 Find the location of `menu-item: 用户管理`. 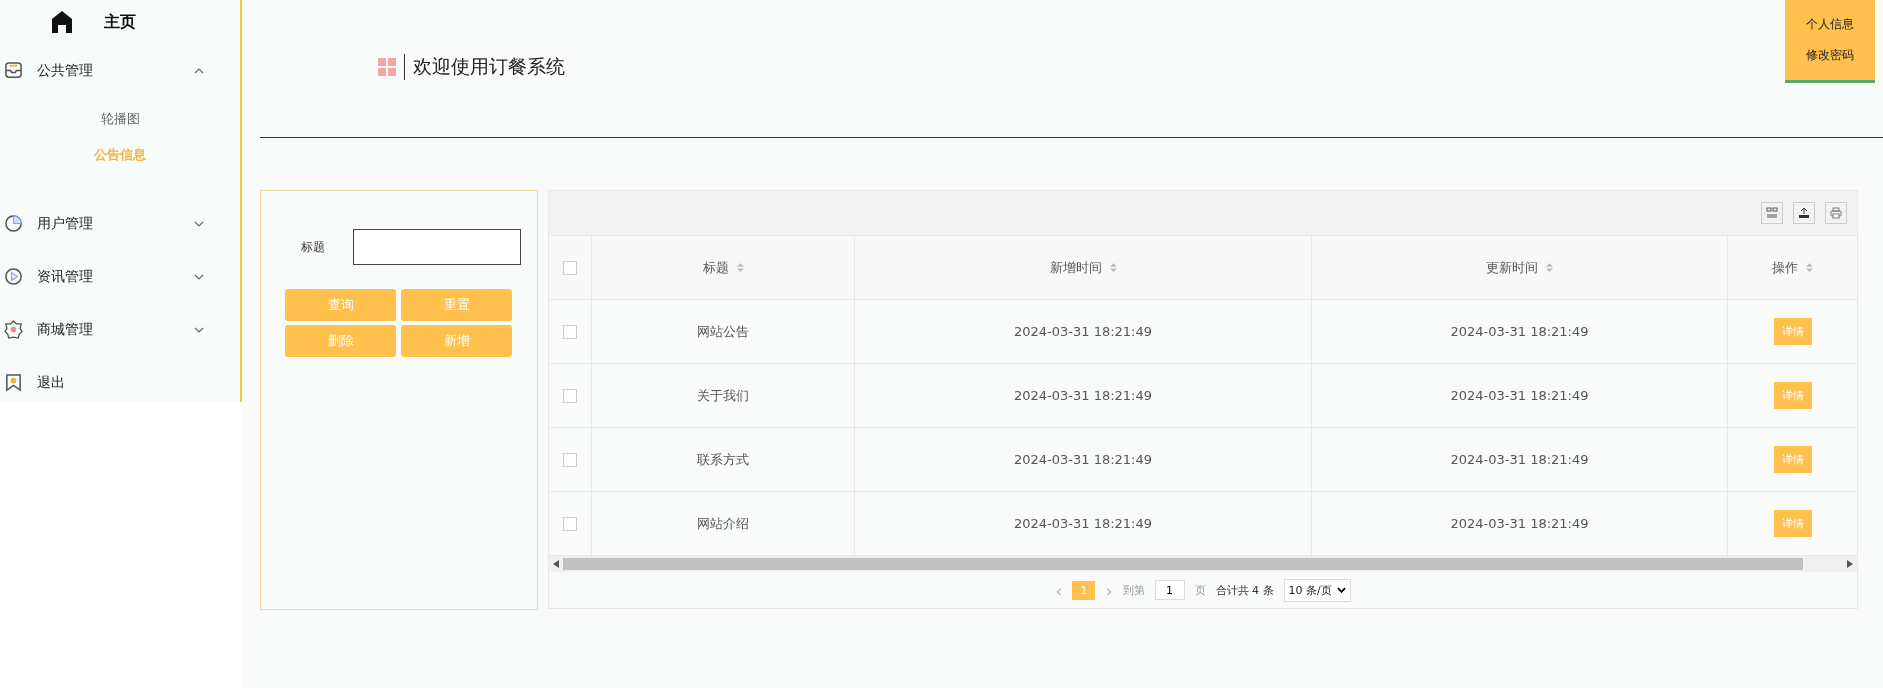

menu-item: 用户管理 is located at coordinates (120, 223).